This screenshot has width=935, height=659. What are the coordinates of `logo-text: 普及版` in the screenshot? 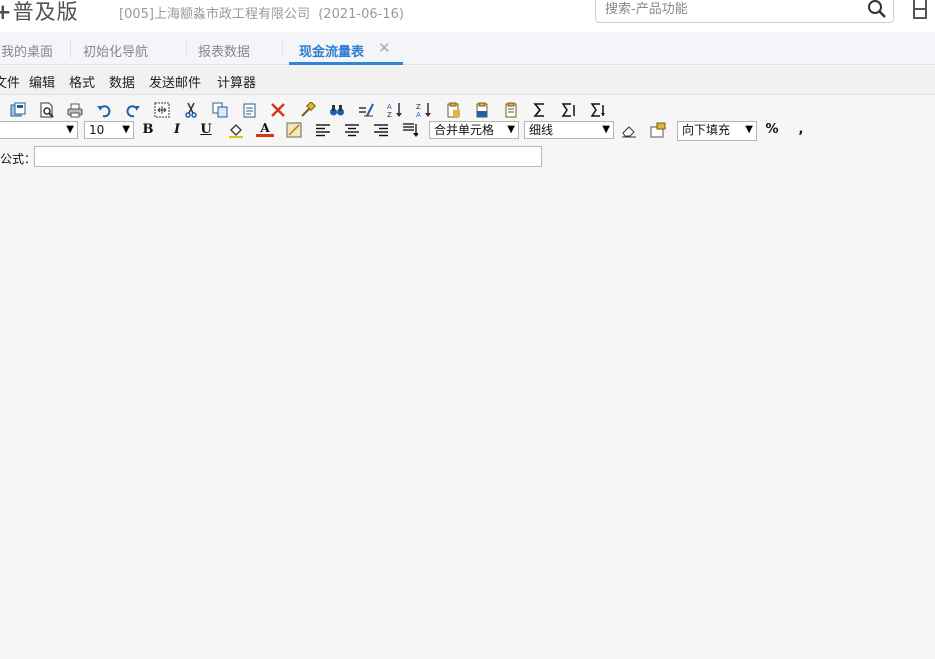 It's located at (45, 12).